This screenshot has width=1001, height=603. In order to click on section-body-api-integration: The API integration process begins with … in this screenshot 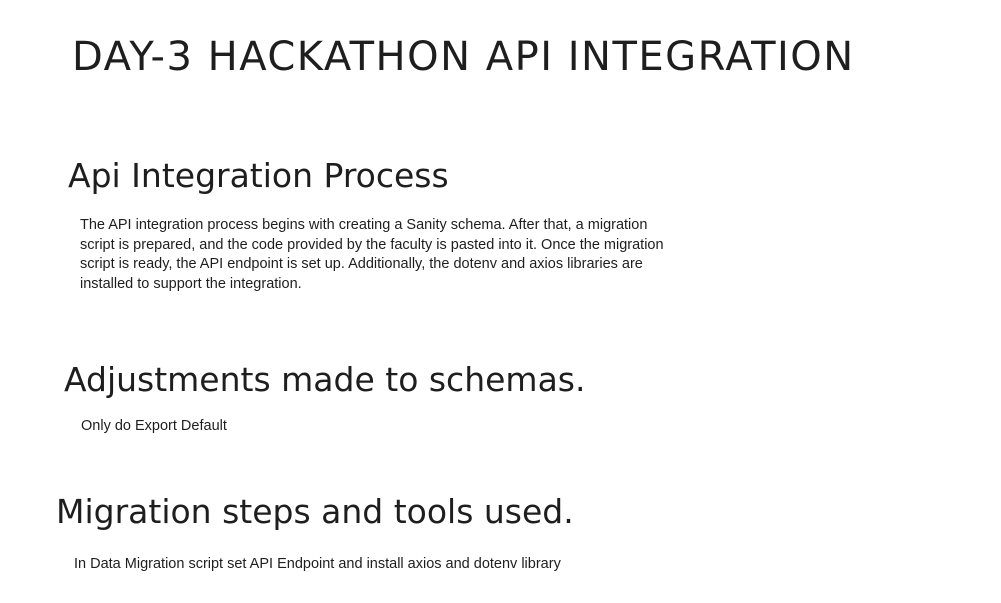, I will do `click(372, 255)`.